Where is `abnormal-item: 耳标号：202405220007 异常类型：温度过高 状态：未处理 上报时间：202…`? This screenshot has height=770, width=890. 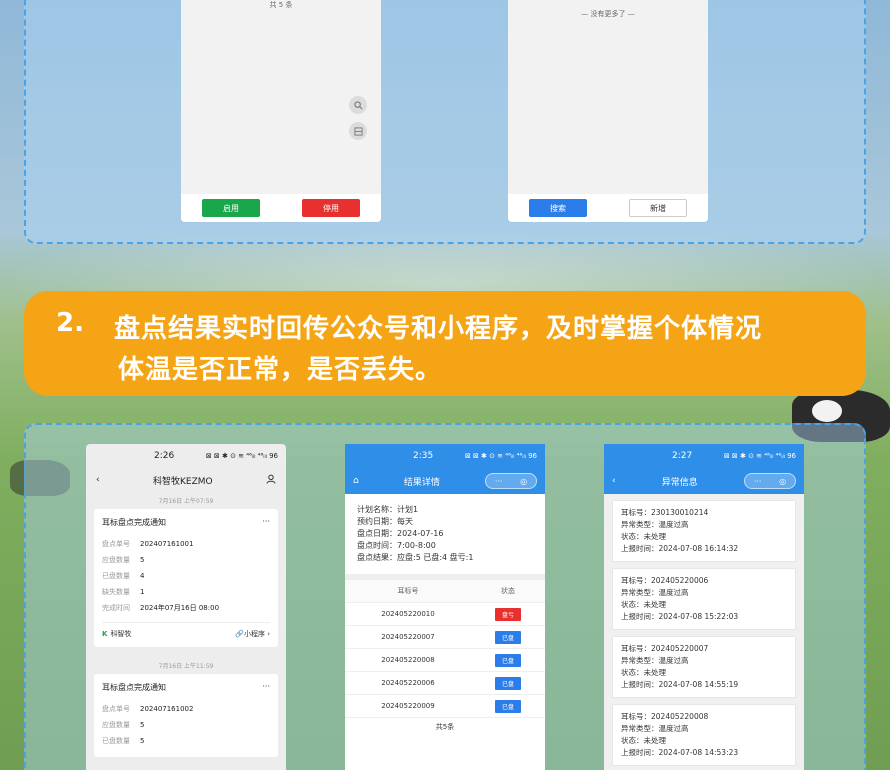 abnormal-item: 耳标号：202405220007 异常类型：温度过高 状态：未处理 上报时间：202… is located at coordinates (704, 667).